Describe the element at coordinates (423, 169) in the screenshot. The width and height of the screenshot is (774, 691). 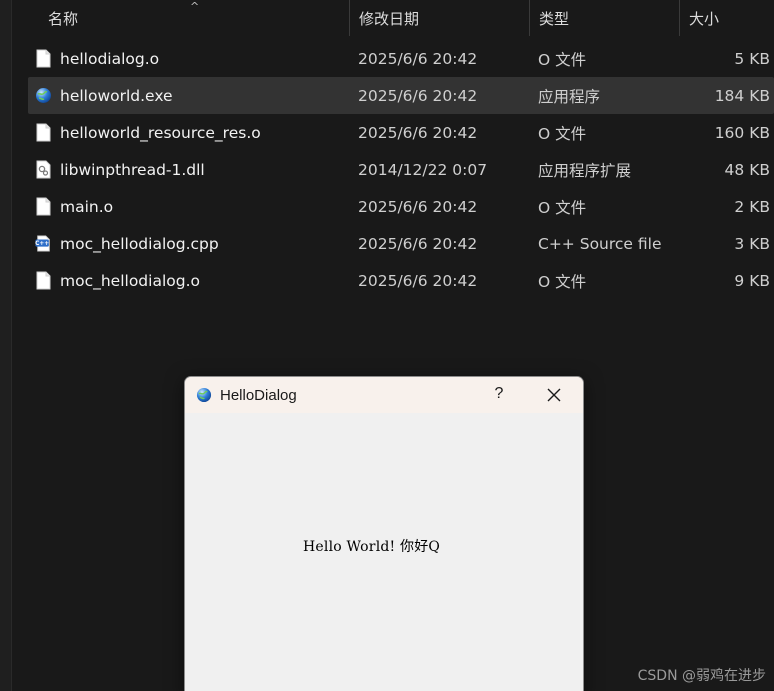
I see `file-date: 2014/12/22 0:07` at that location.